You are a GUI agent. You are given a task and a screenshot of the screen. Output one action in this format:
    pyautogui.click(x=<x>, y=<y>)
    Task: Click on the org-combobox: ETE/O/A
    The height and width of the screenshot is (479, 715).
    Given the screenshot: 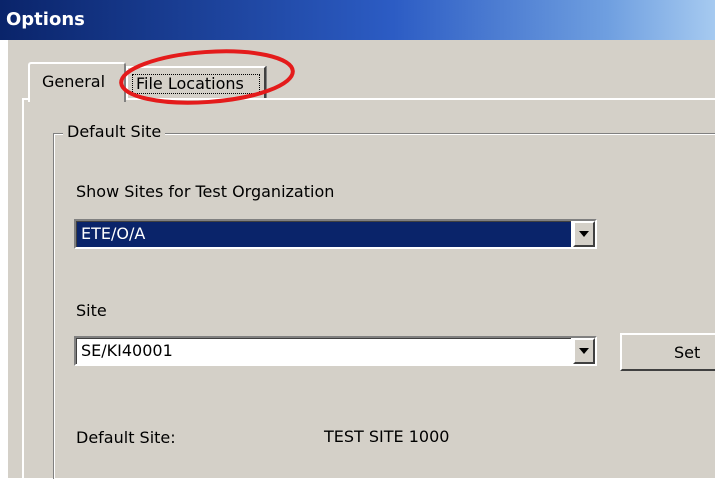 What is the action you would take?
    pyautogui.click(x=335, y=234)
    